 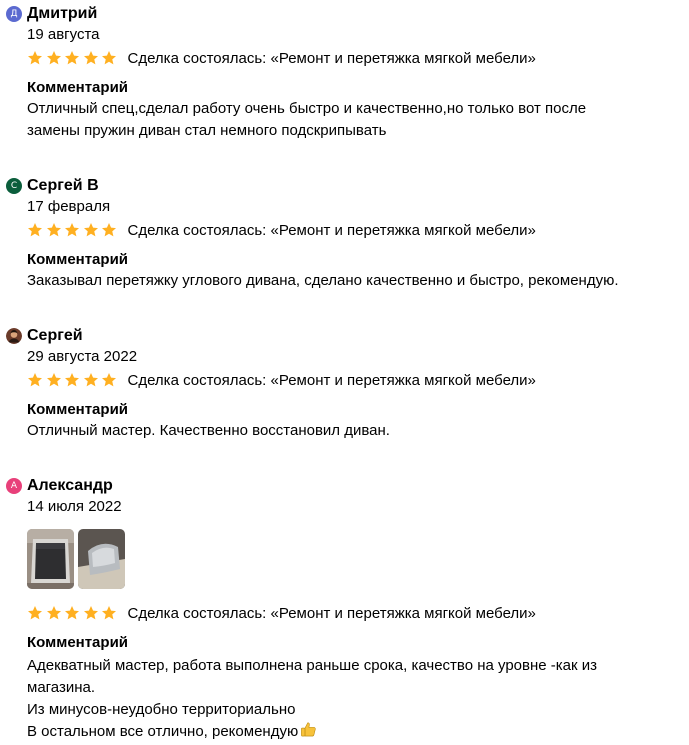 I want to click on avatar: С, so click(x=14, y=186).